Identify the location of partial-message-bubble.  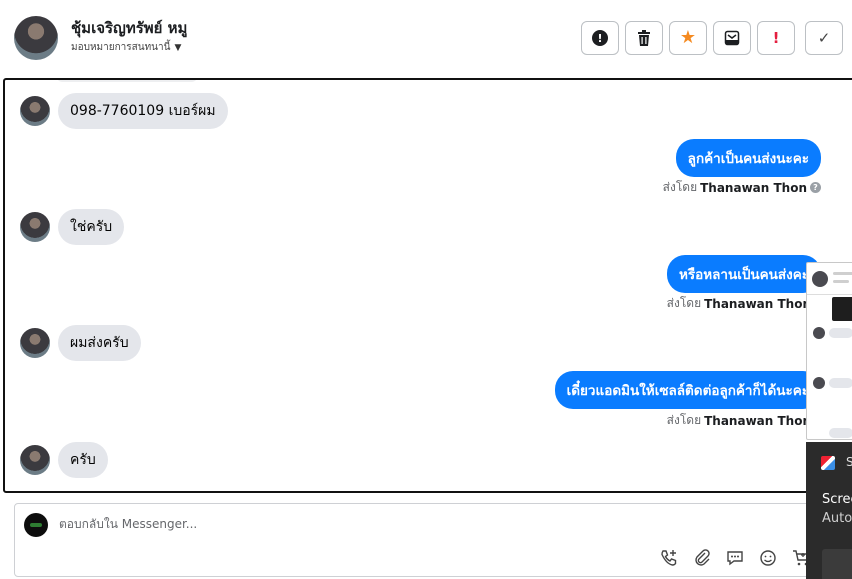
(127, 81).